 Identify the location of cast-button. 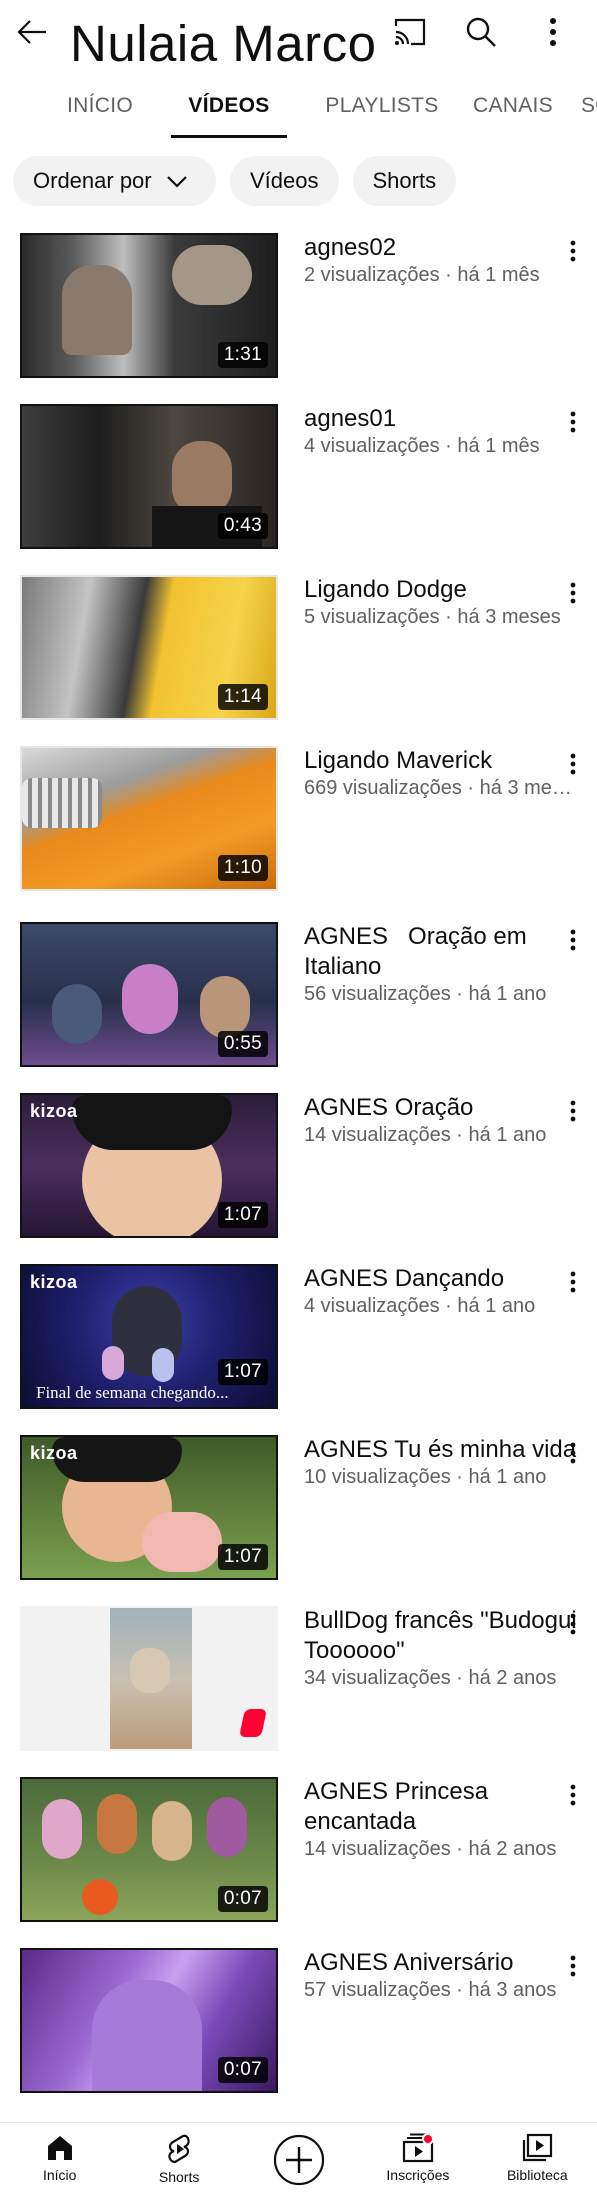
(410, 32).